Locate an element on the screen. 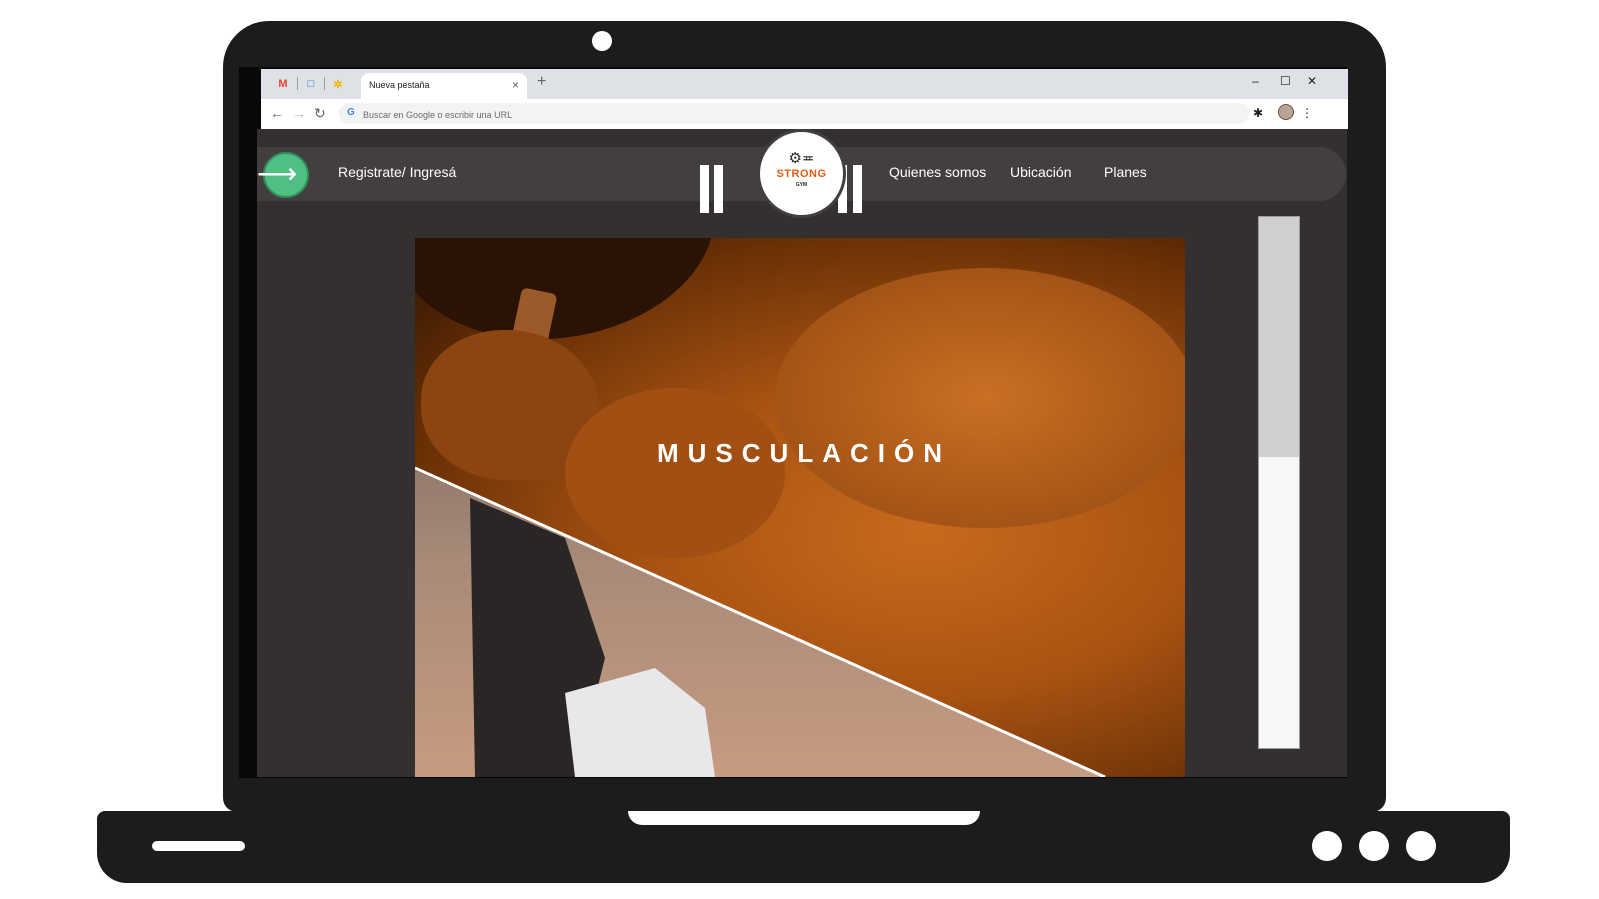  forward-arrow-icon: → is located at coordinates (299, 113).